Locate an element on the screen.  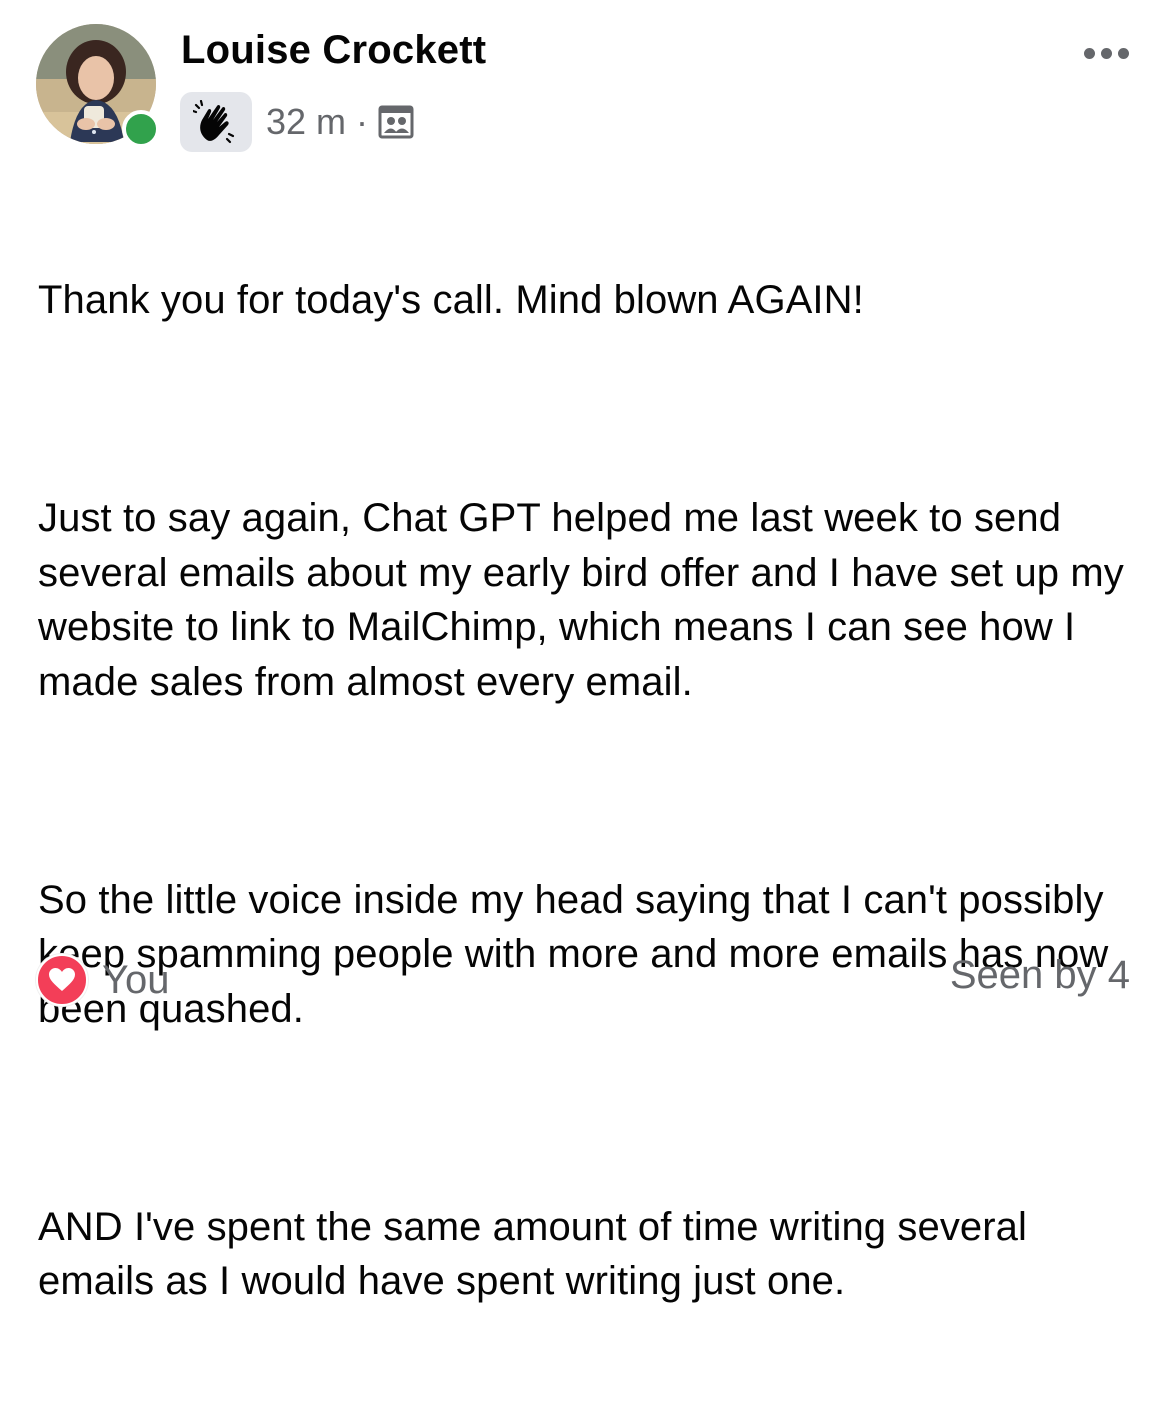
reactions-summary: You is located at coordinates (103, 980).